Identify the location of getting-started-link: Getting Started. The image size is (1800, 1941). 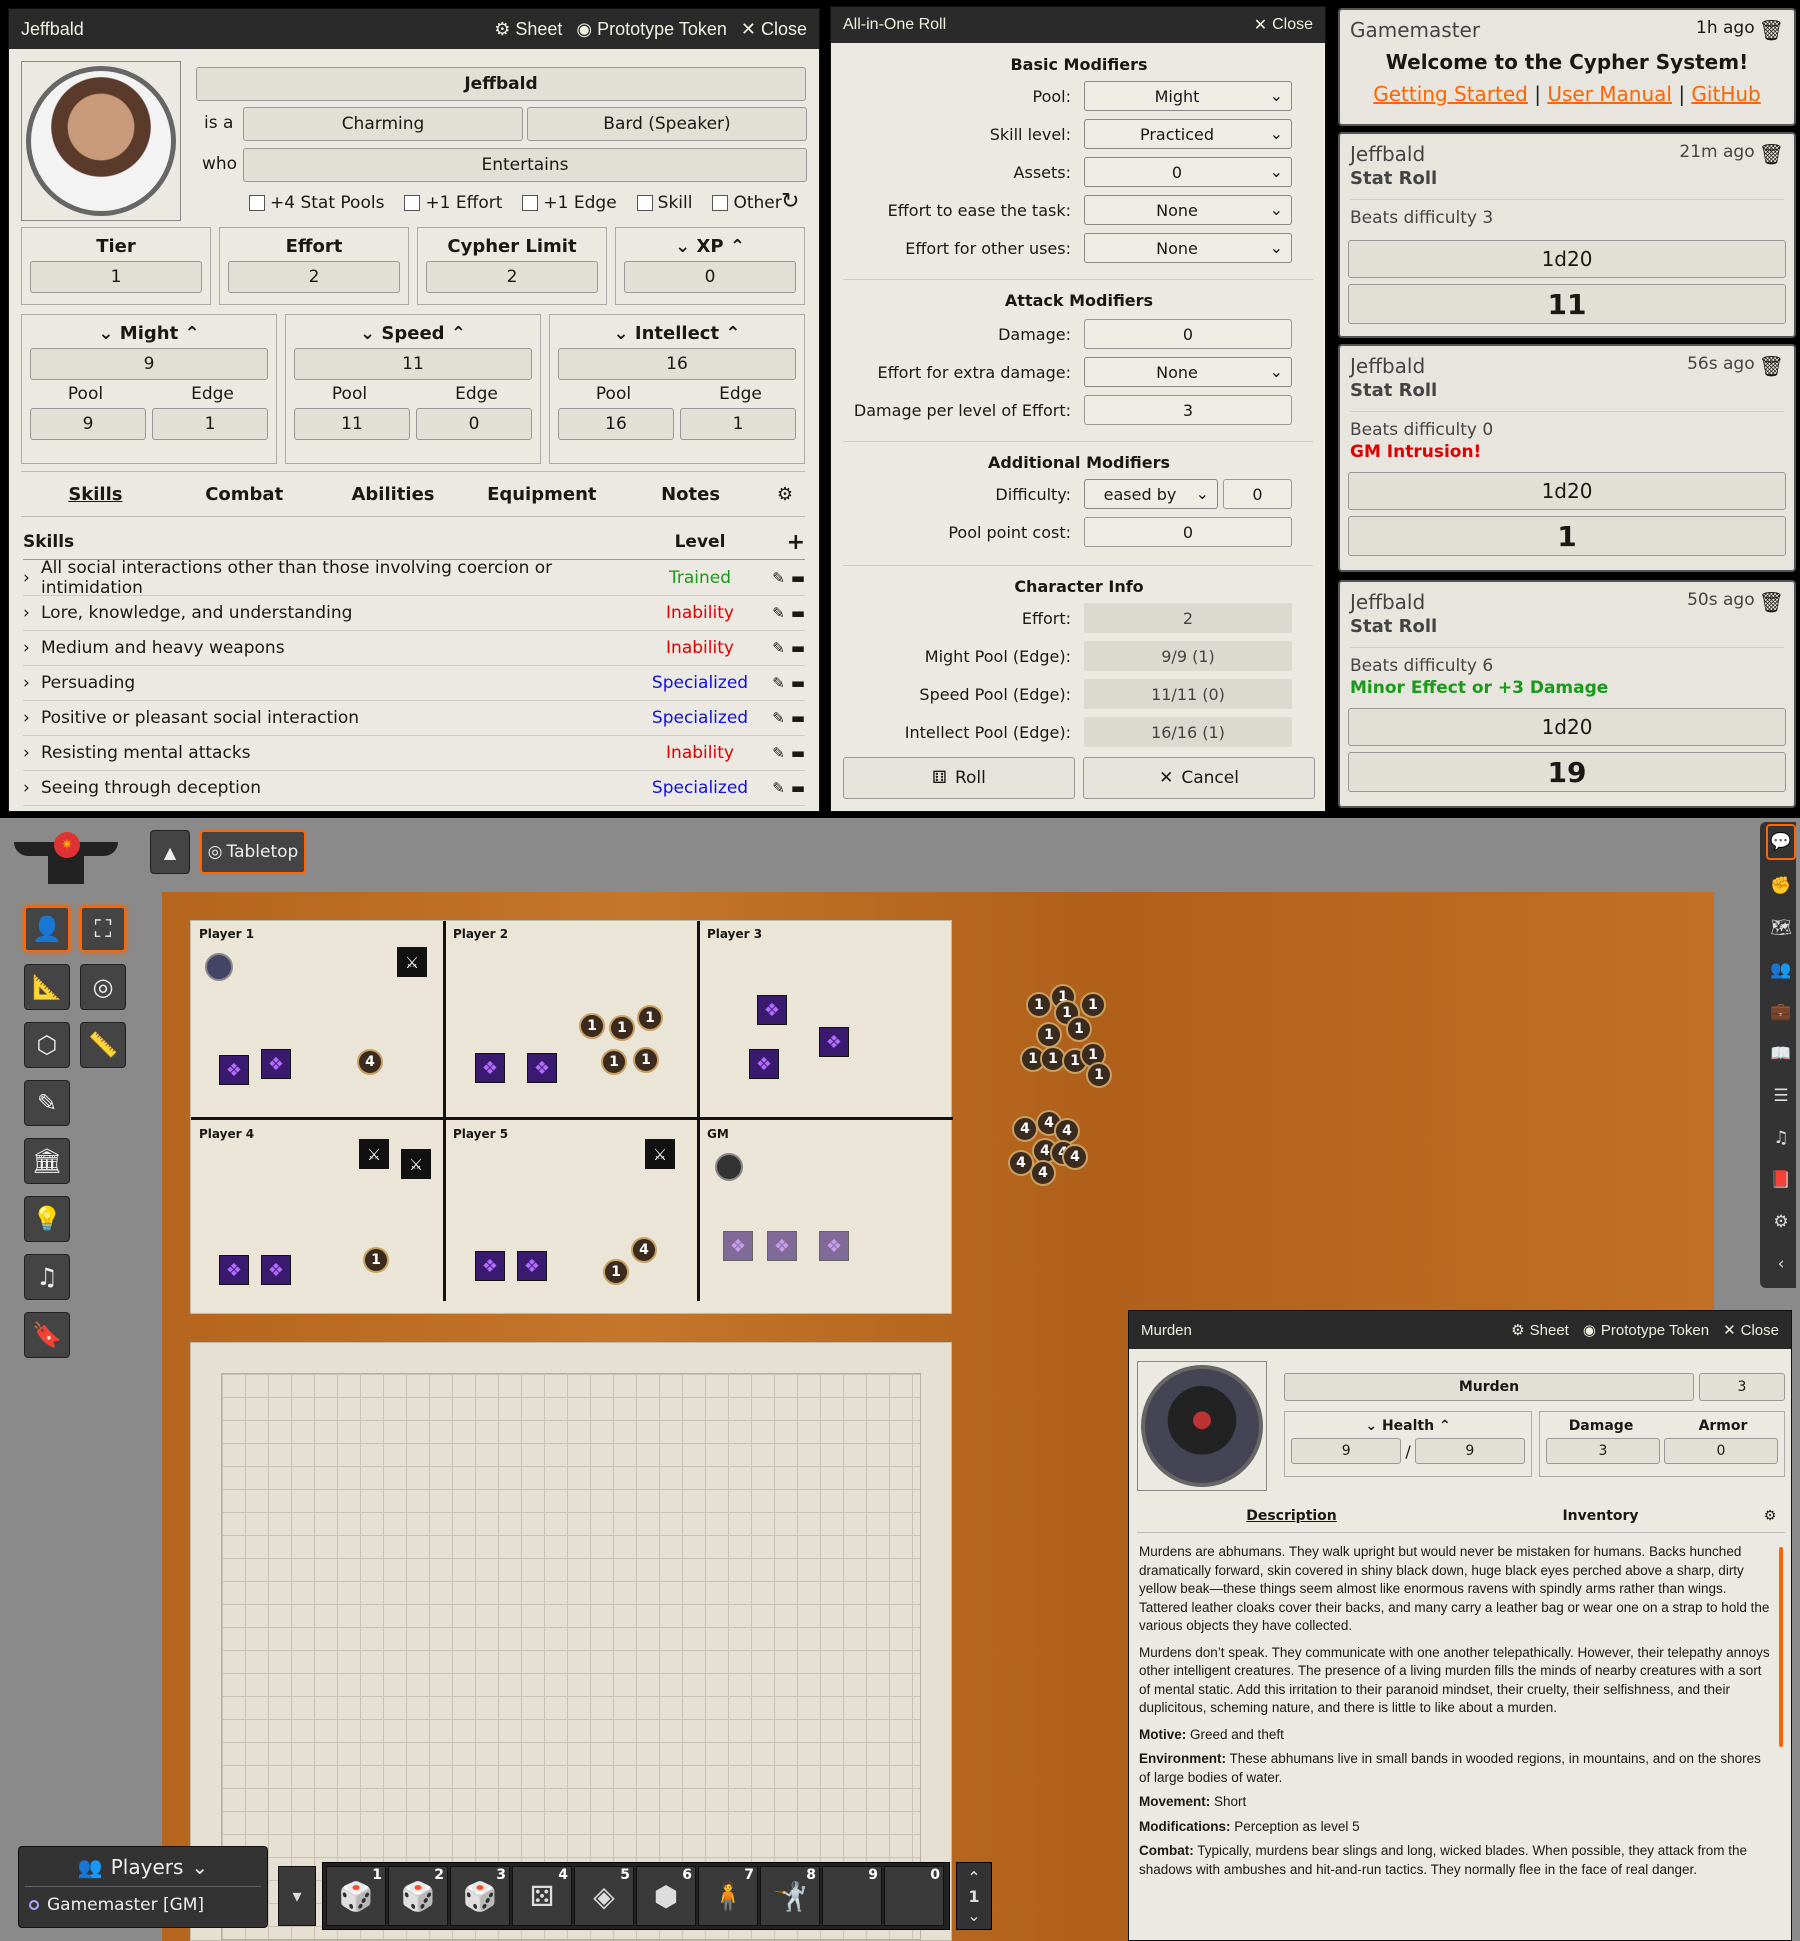
(1450, 94).